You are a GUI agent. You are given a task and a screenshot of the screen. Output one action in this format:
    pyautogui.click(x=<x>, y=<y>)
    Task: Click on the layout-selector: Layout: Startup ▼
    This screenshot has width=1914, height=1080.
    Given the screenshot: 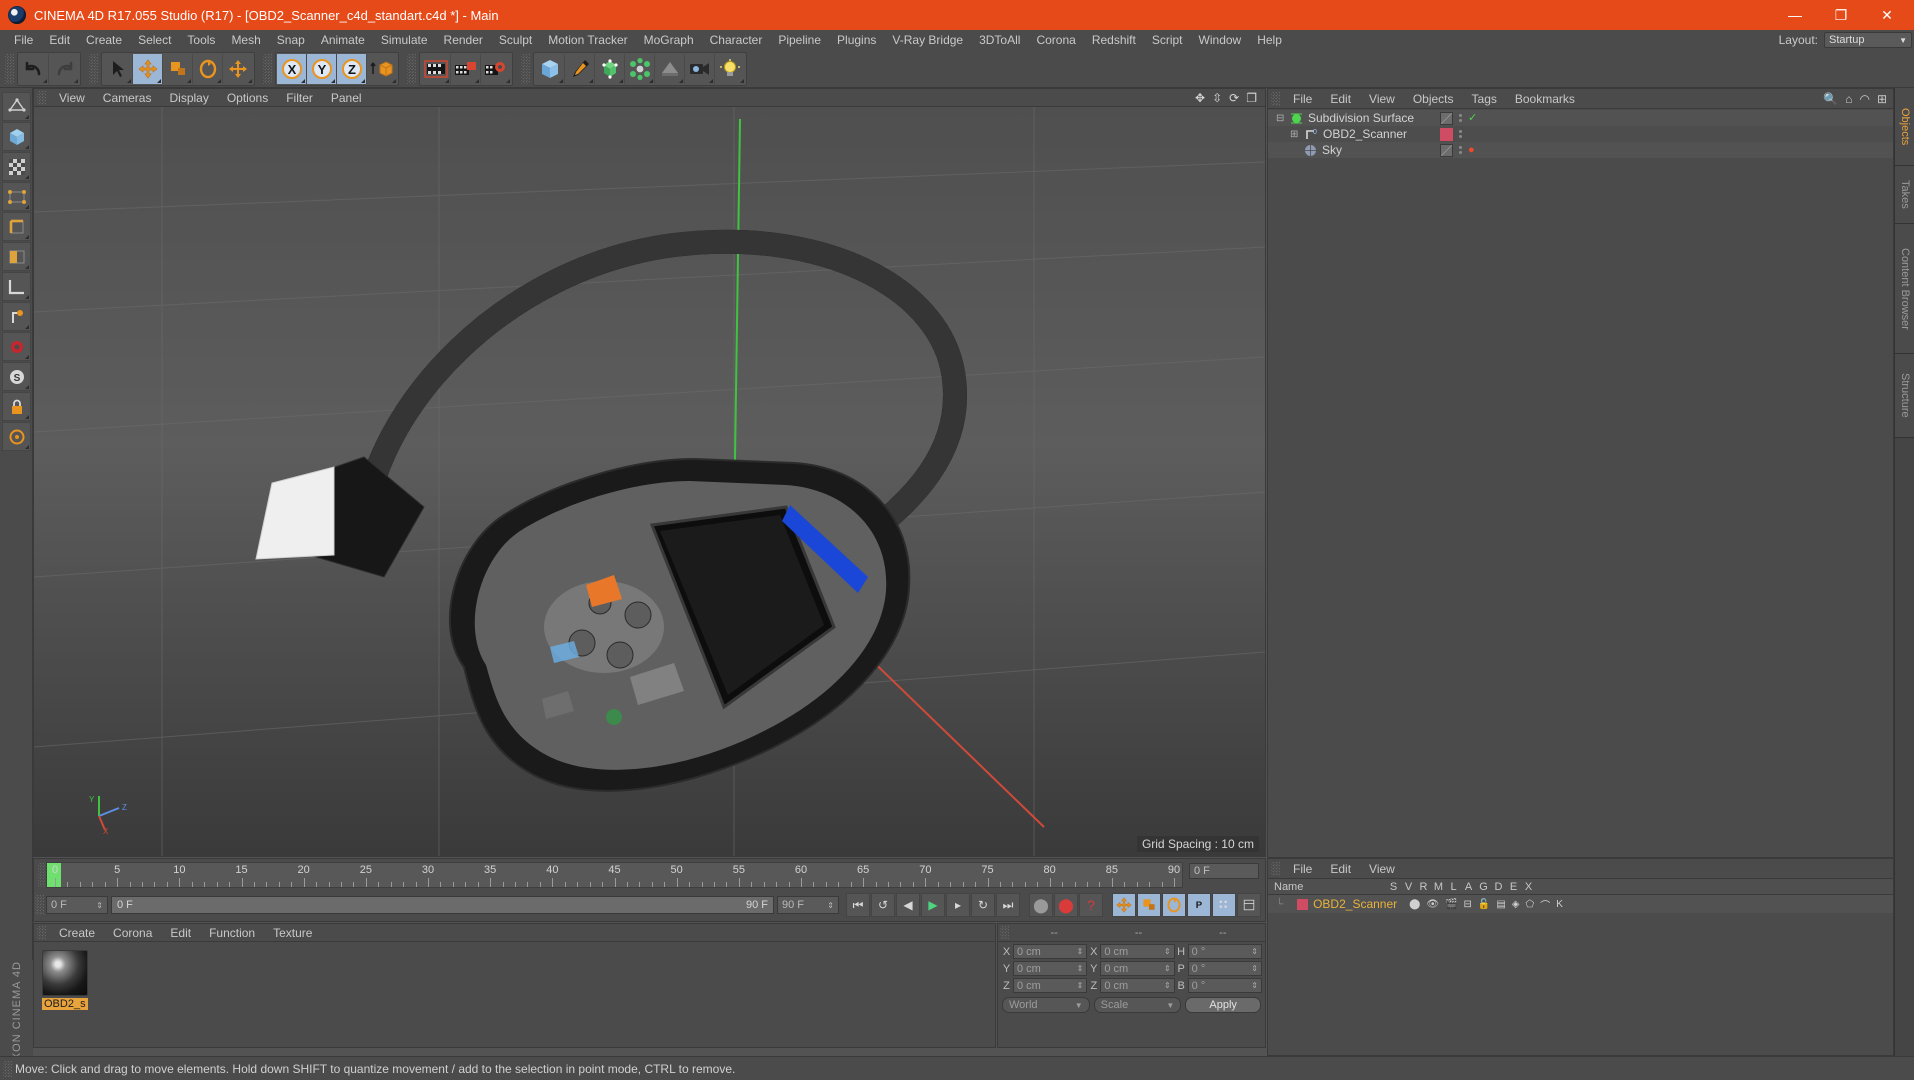 What is the action you would take?
    pyautogui.click(x=1846, y=40)
    